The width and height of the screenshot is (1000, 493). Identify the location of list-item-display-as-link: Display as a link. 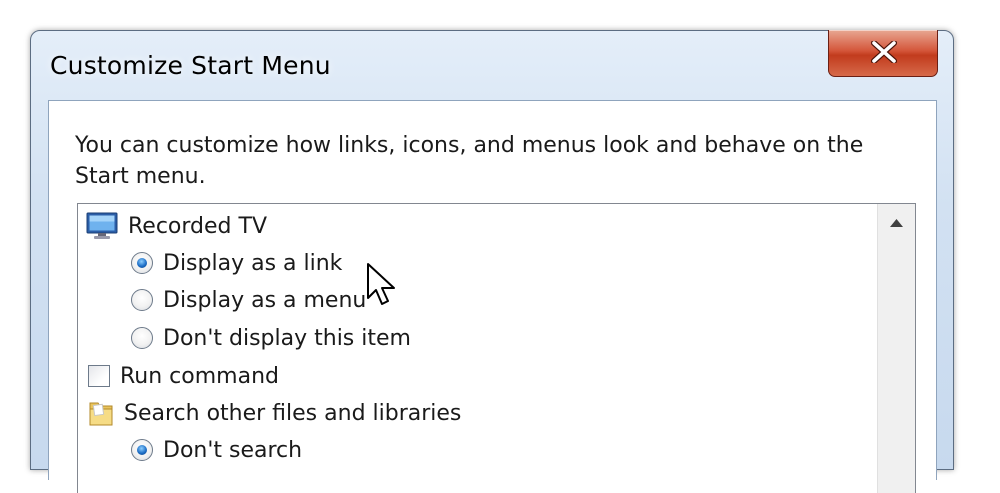
(236, 263).